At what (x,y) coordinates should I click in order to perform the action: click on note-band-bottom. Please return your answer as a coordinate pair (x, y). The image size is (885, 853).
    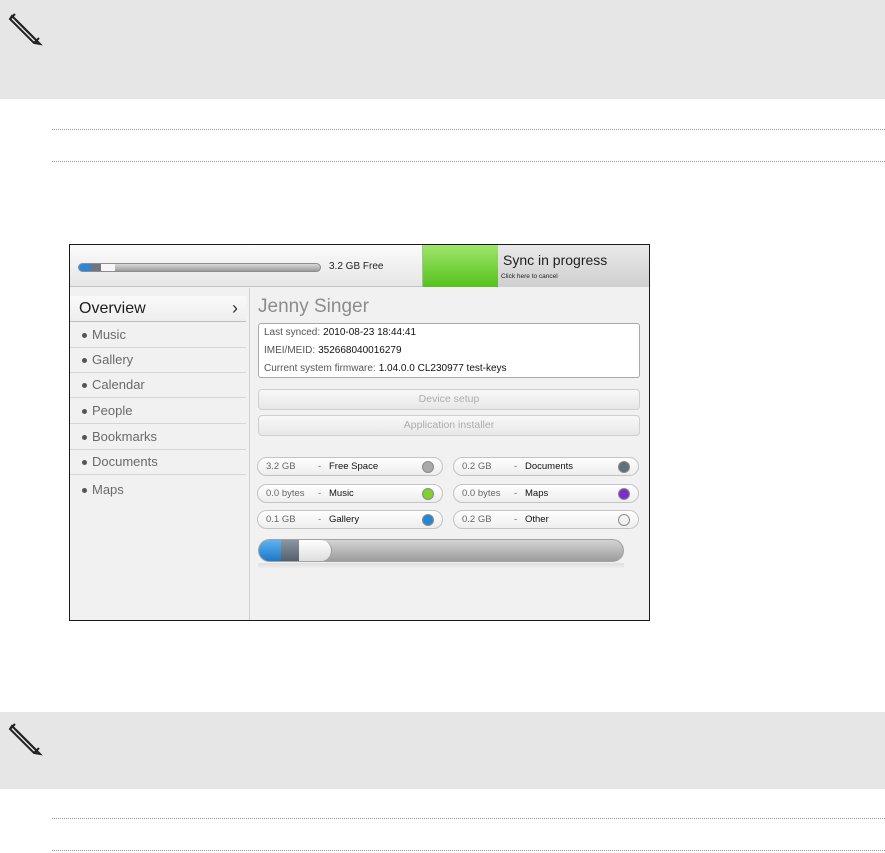
    Looking at the image, I should click on (442, 750).